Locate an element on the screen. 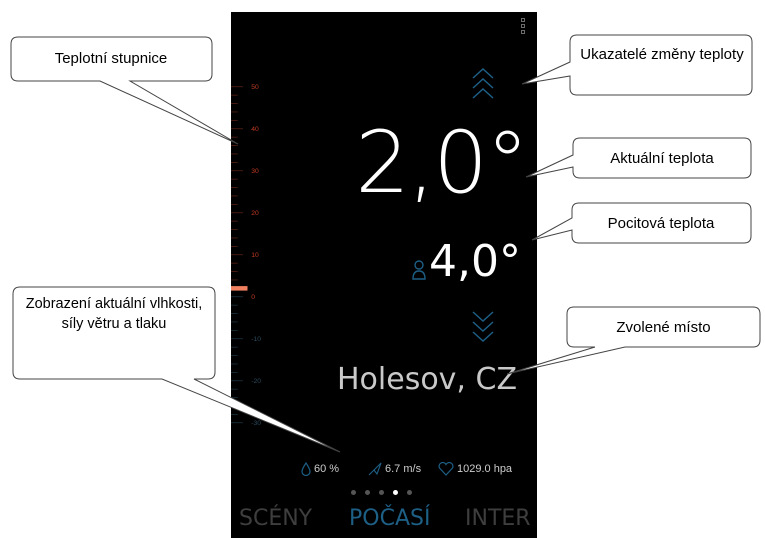 This screenshot has height=538, width=765. temperature-falling-chevrons-icon is located at coordinates (483, 327).